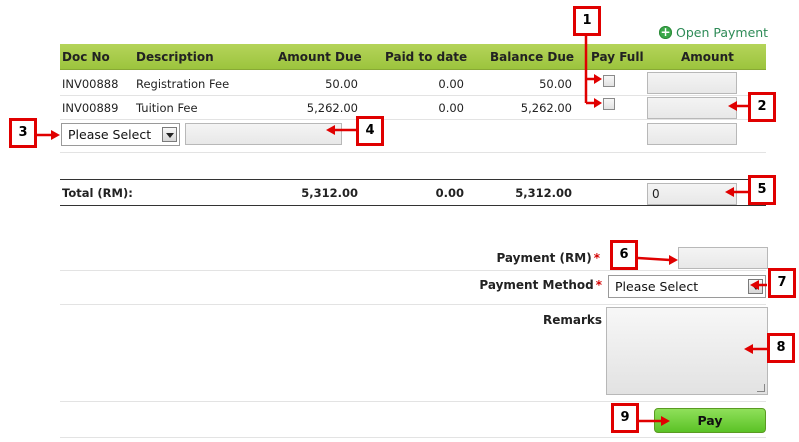  What do you see at coordinates (624, 255) in the screenshot?
I see `callout-6: 6` at bounding box center [624, 255].